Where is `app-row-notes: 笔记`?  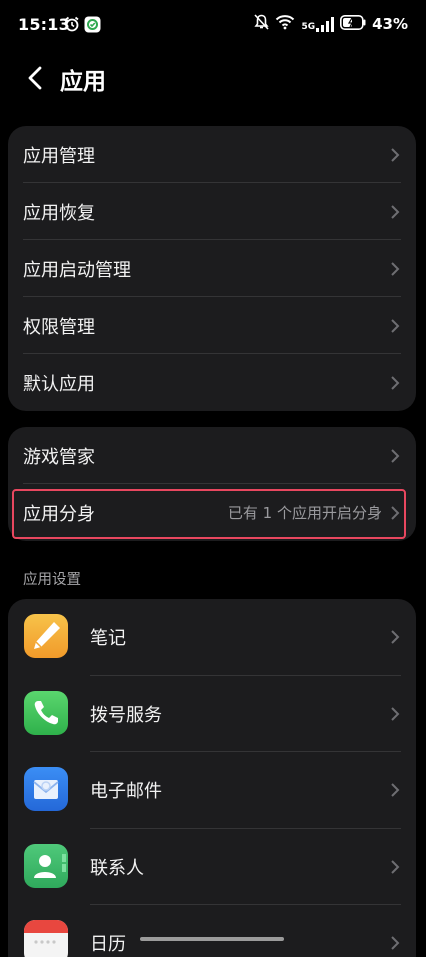
app-row-notes: 笔记 is located at coordinates (212, 637).